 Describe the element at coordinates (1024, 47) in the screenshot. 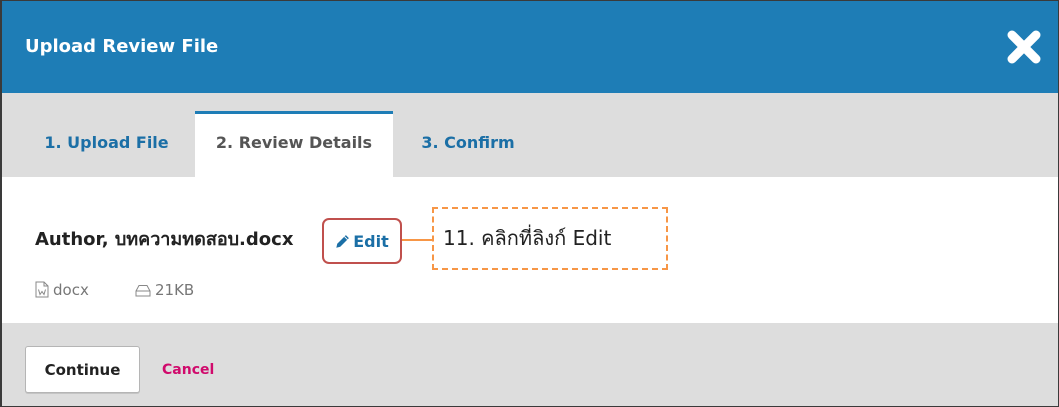

I see `close-icon` at that location.